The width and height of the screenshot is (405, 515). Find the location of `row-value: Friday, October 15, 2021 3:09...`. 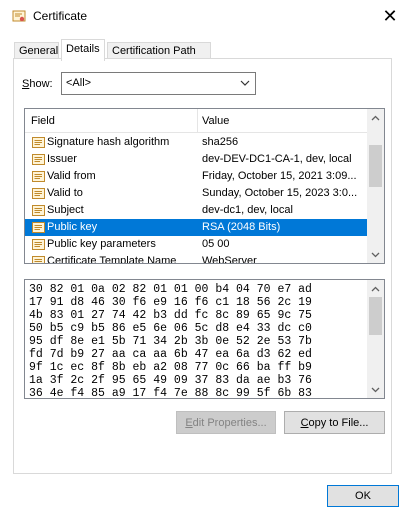

row-value: Friday, October 15, 2021 3:09... is located at coordinates (279, 176).